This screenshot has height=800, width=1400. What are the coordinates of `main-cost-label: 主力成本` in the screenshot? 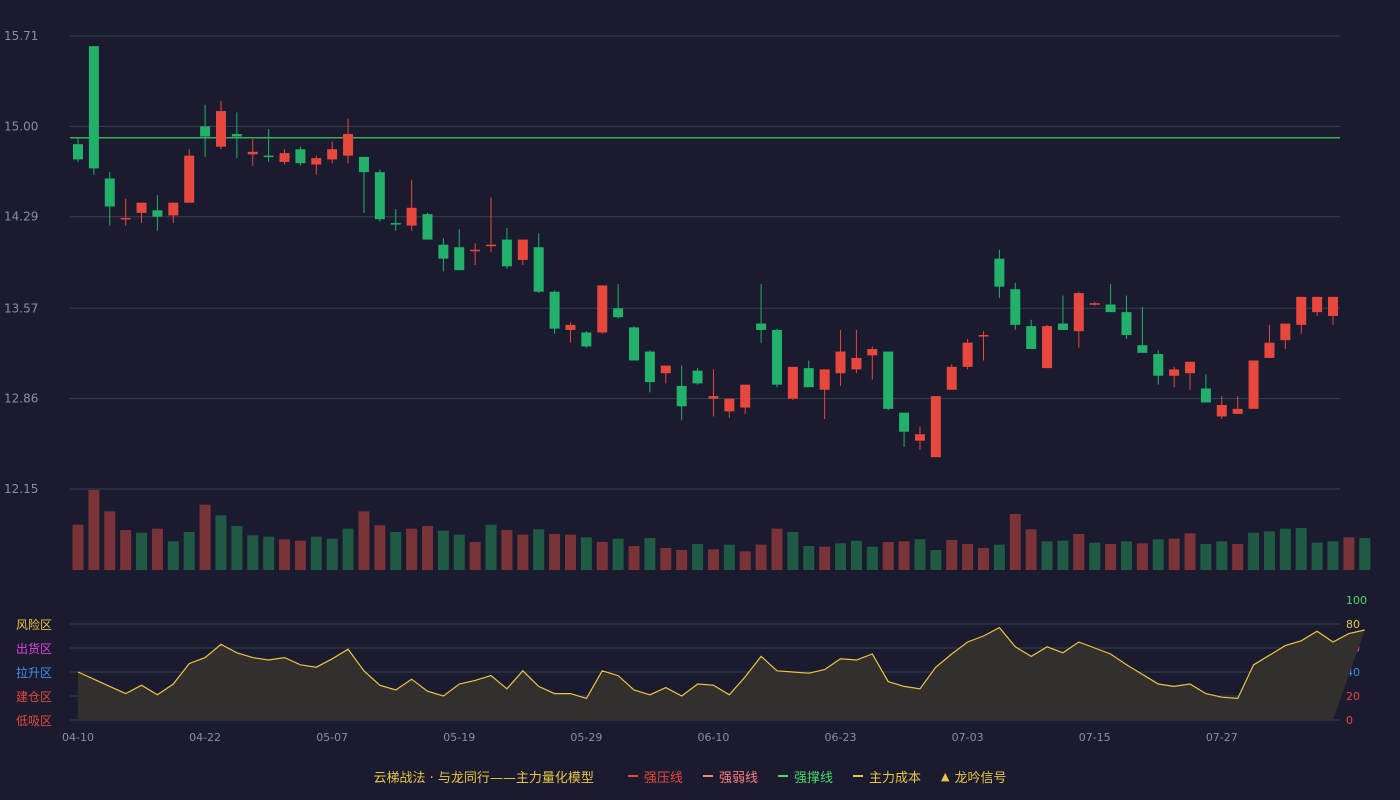 It's located at (894, 778).